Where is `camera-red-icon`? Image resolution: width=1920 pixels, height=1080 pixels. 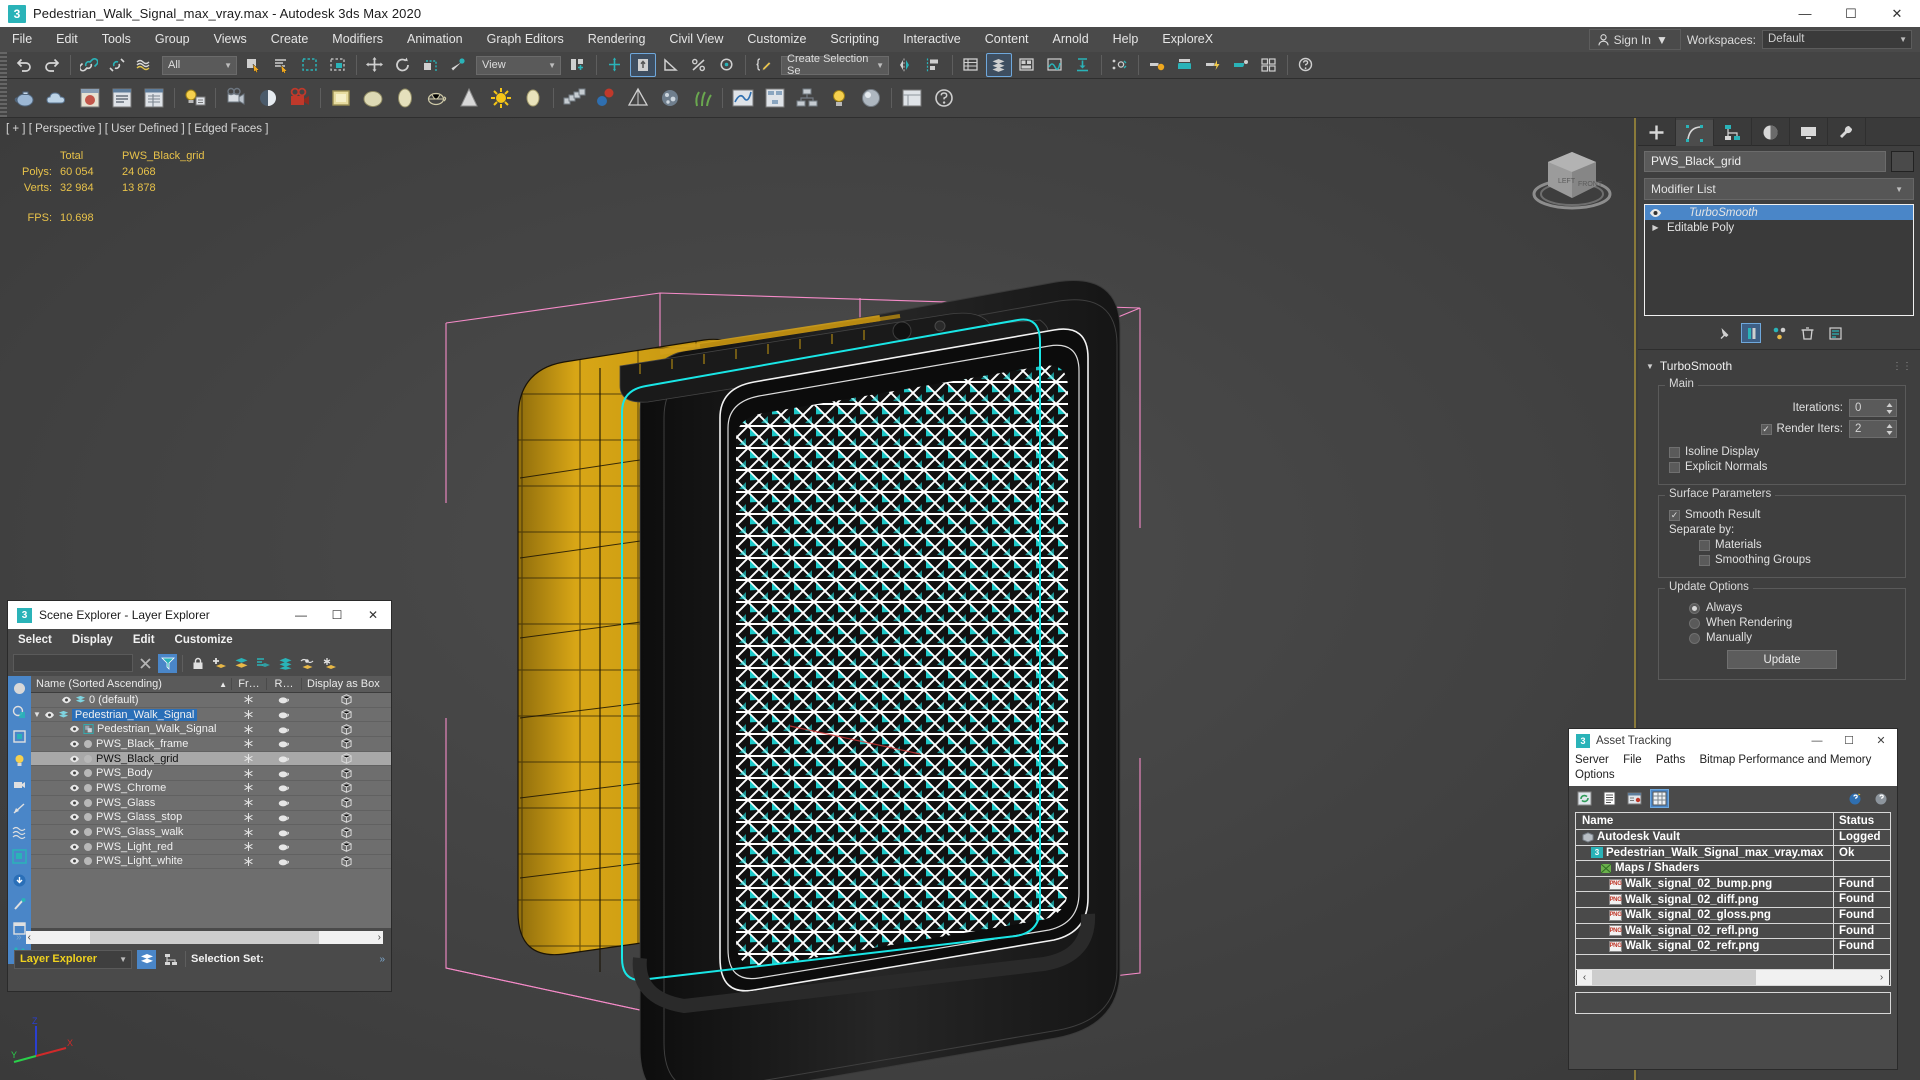 camera-red-icon is located at coordinates (300, 98).